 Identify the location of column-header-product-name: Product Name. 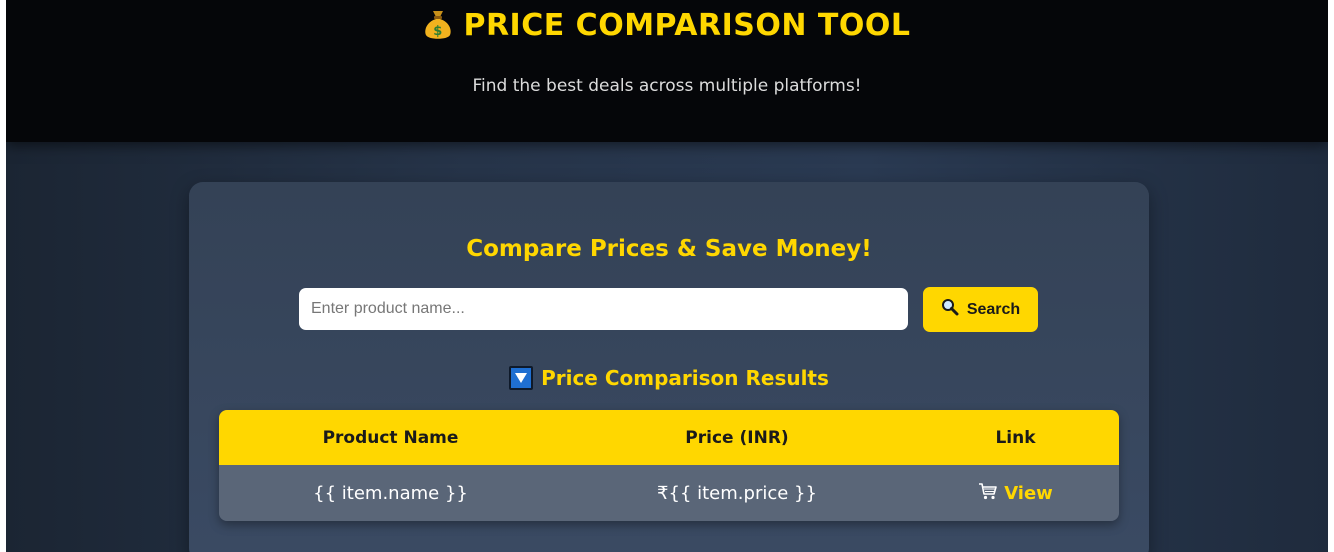
(390, 437).